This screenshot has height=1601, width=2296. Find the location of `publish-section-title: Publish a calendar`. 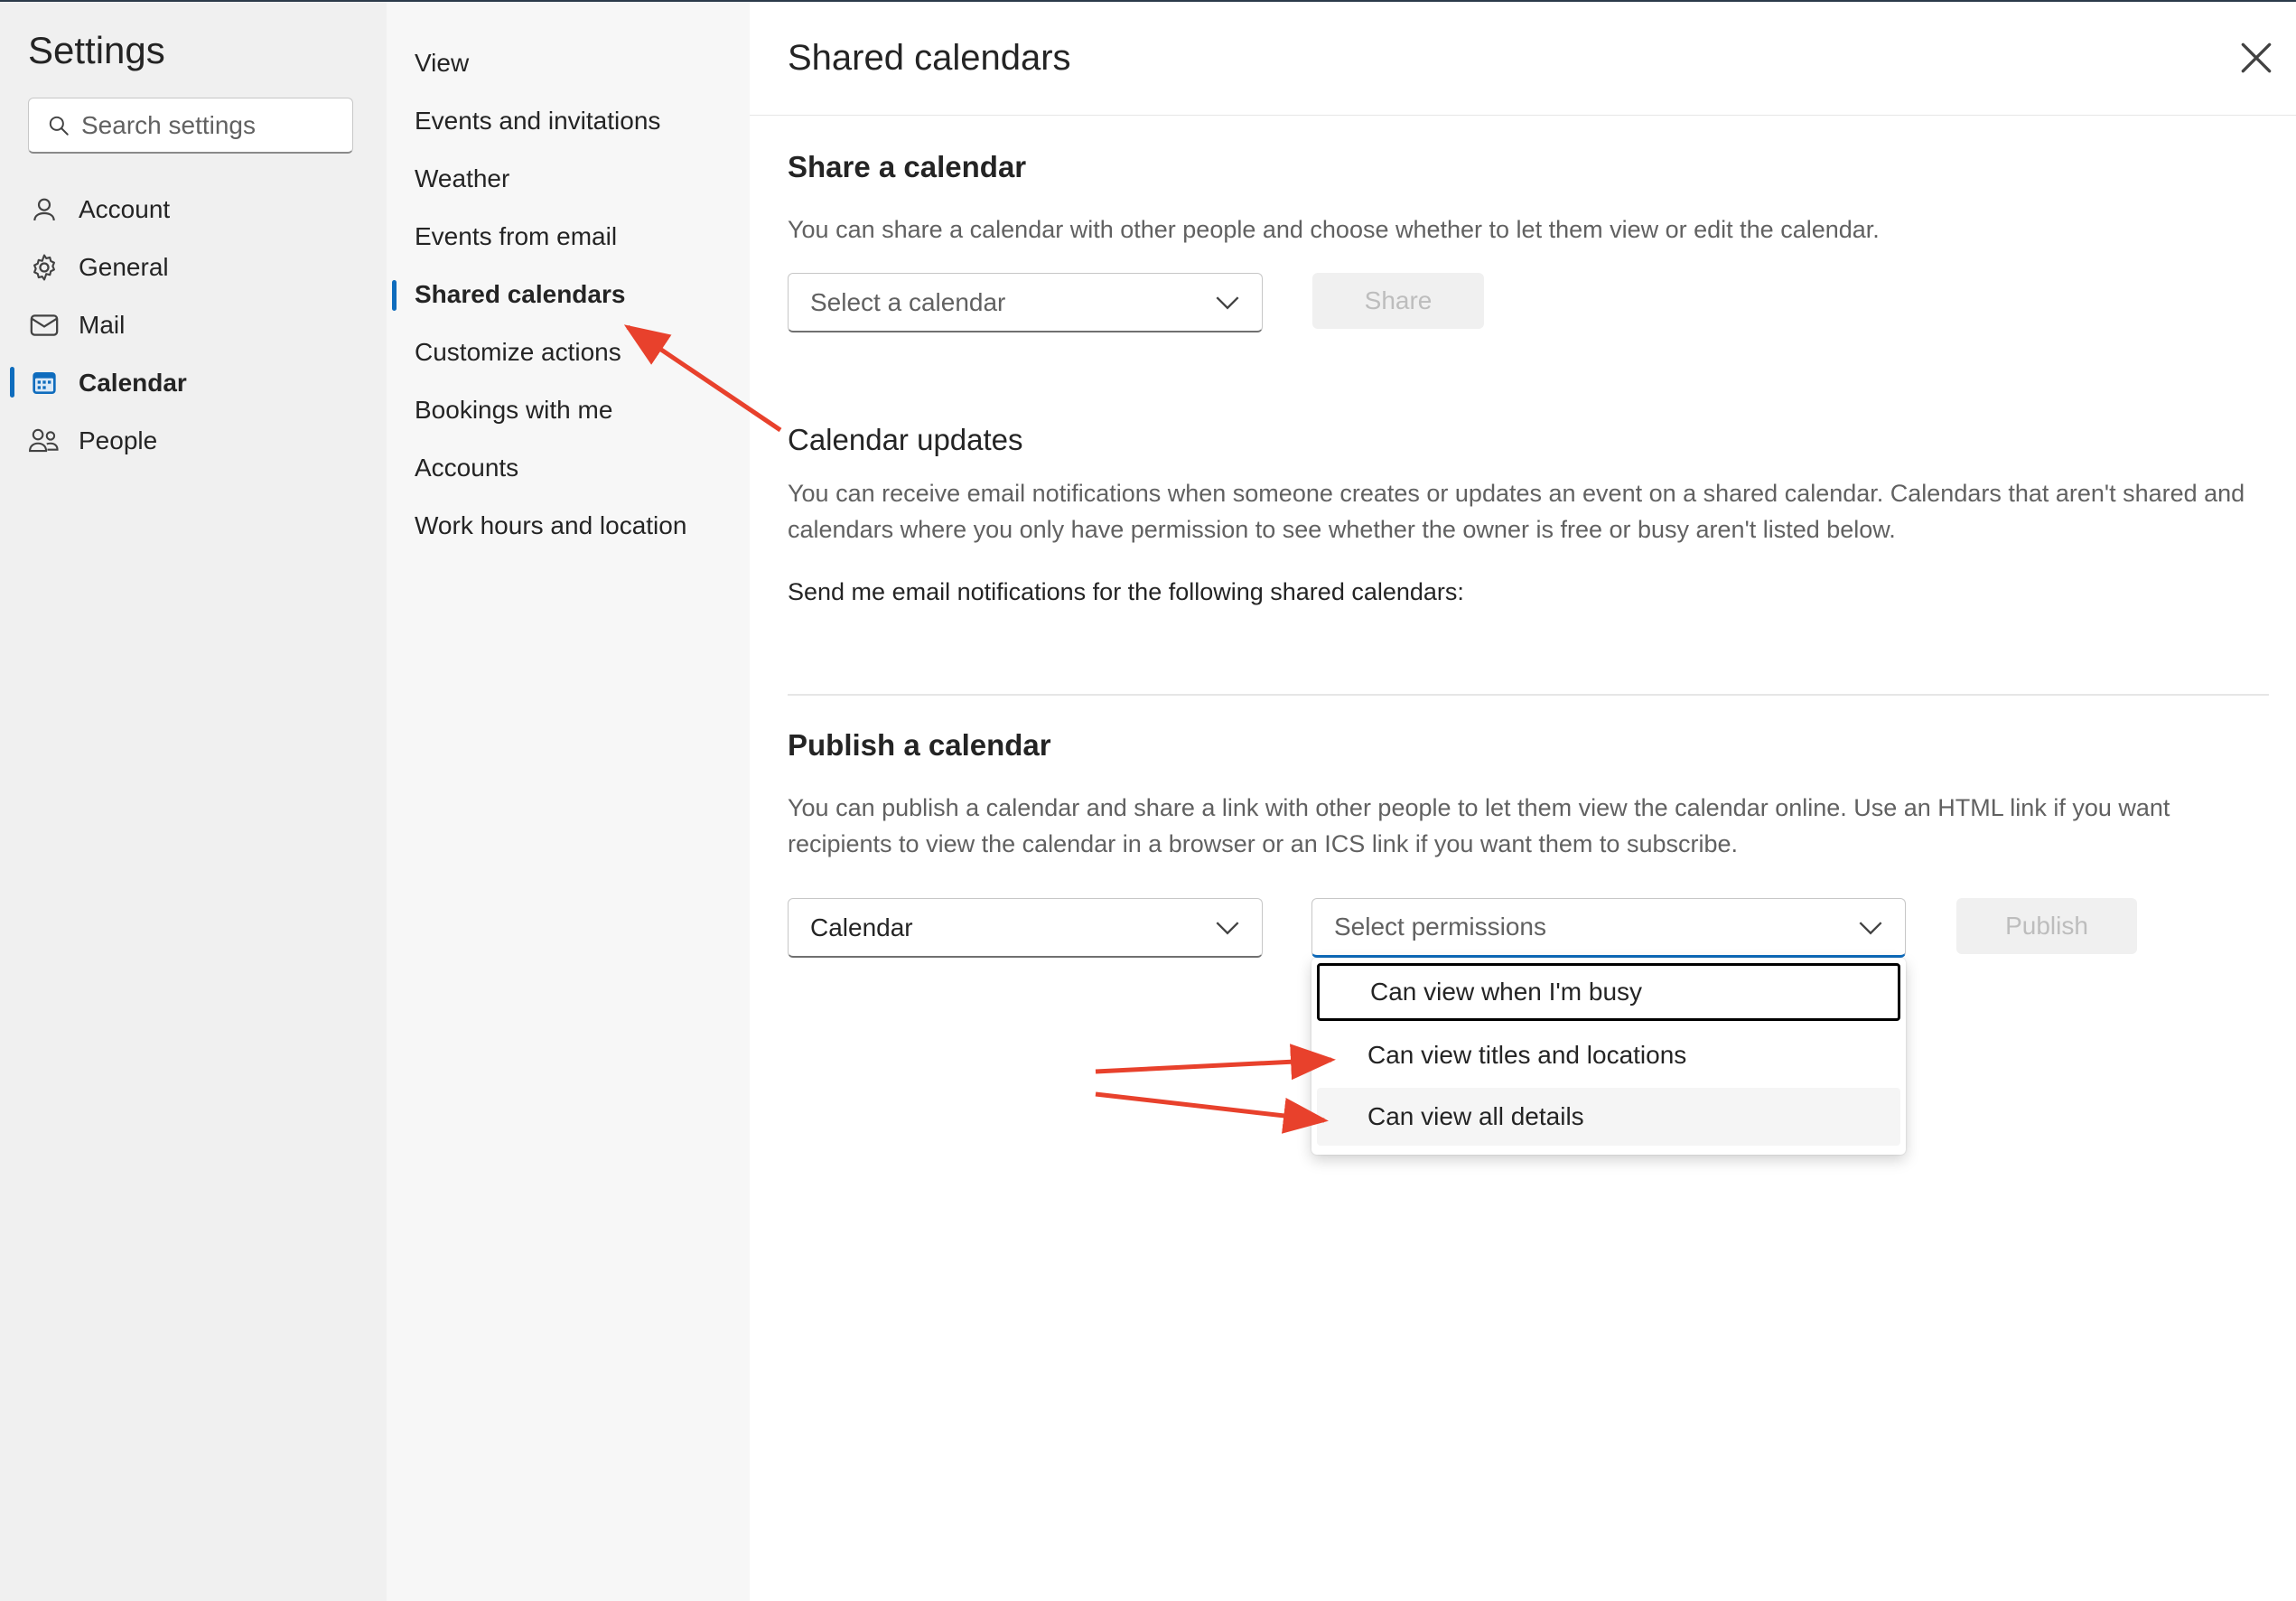

publish-section-title: Publish a calendar is located at coordinates (919, 745).